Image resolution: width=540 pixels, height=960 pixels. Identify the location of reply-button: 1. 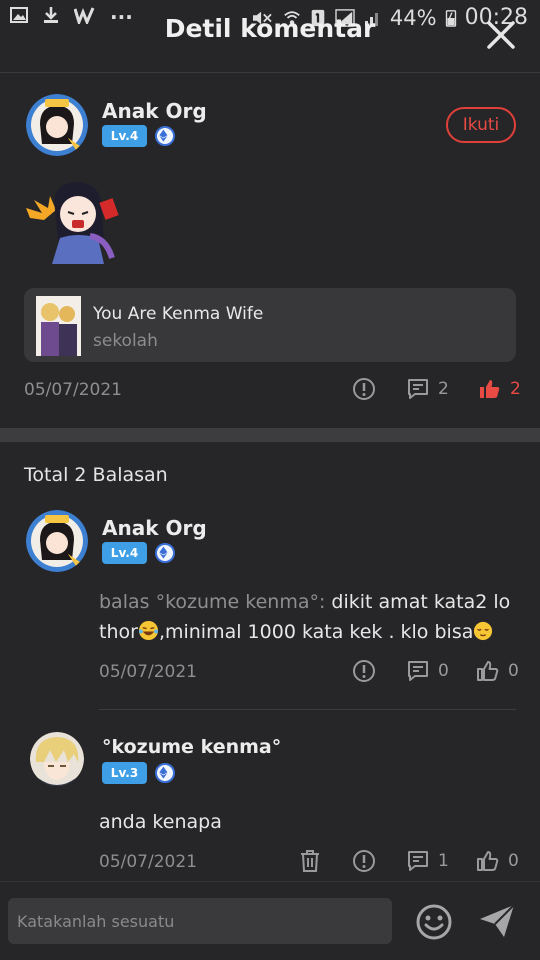
(427, 861).